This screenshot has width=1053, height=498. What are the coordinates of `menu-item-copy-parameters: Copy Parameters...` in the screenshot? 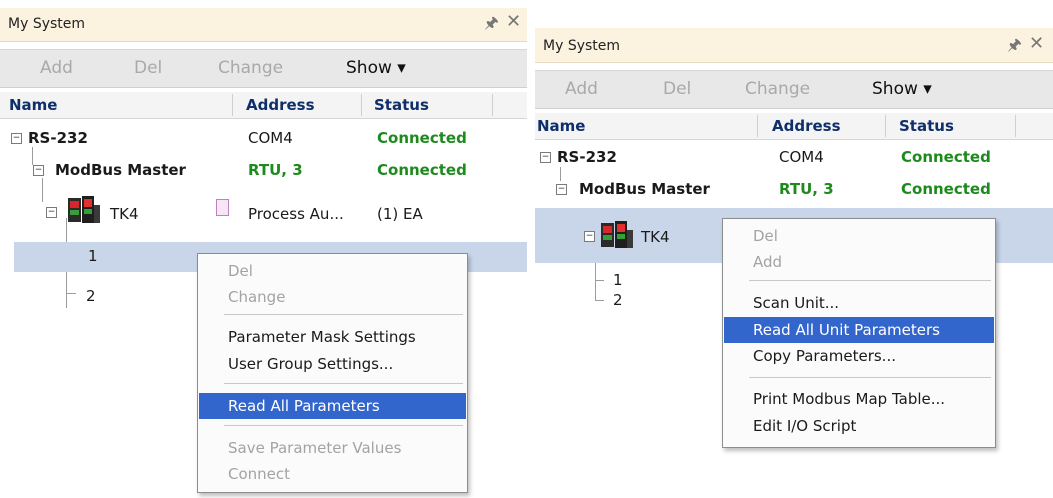 It's located at (859, 356).